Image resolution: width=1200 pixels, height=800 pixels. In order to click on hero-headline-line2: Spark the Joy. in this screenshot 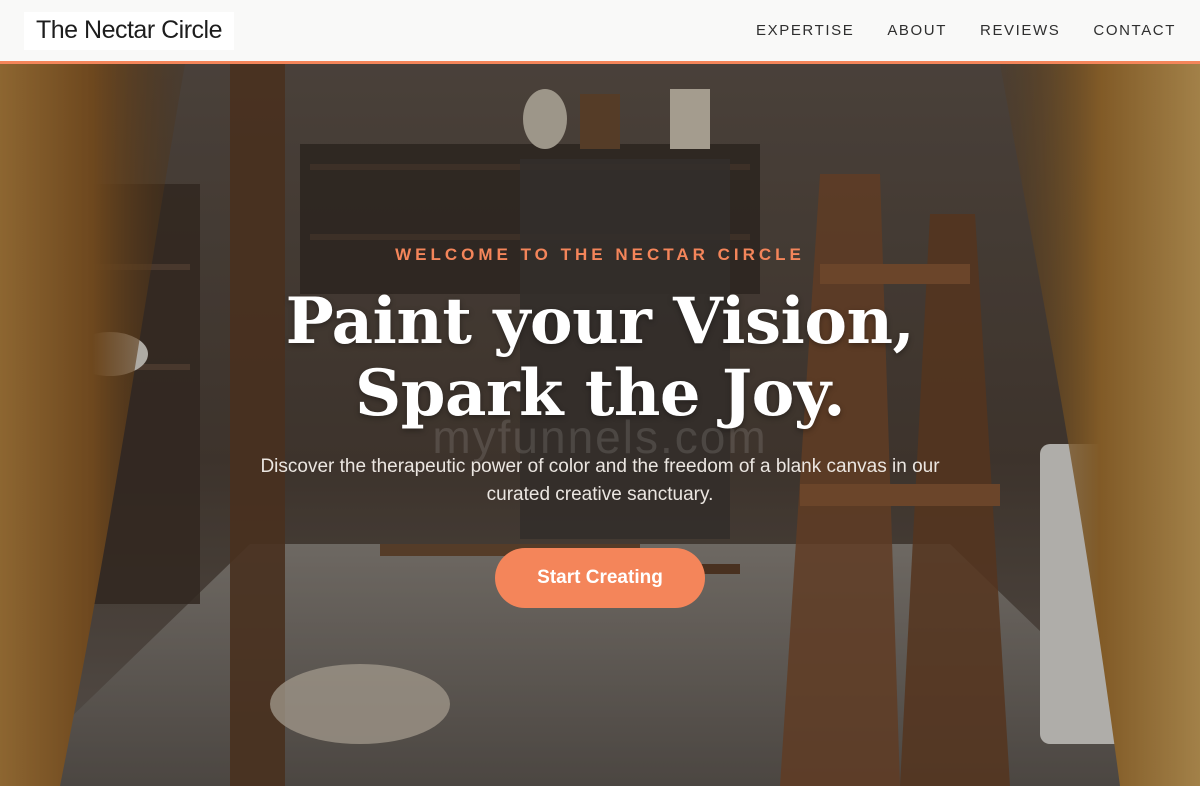, I will do `click(600, 393)`.